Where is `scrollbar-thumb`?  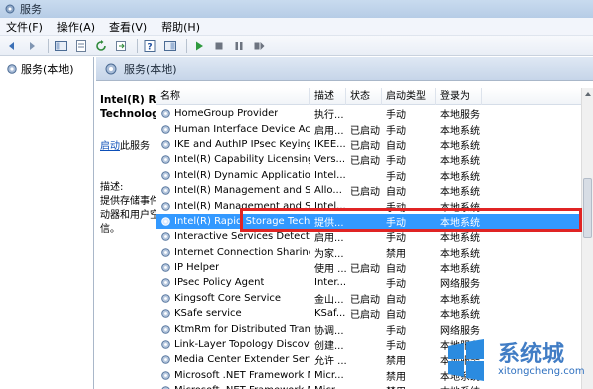 scrollbar-thumb is located at coordinates (587, 208).